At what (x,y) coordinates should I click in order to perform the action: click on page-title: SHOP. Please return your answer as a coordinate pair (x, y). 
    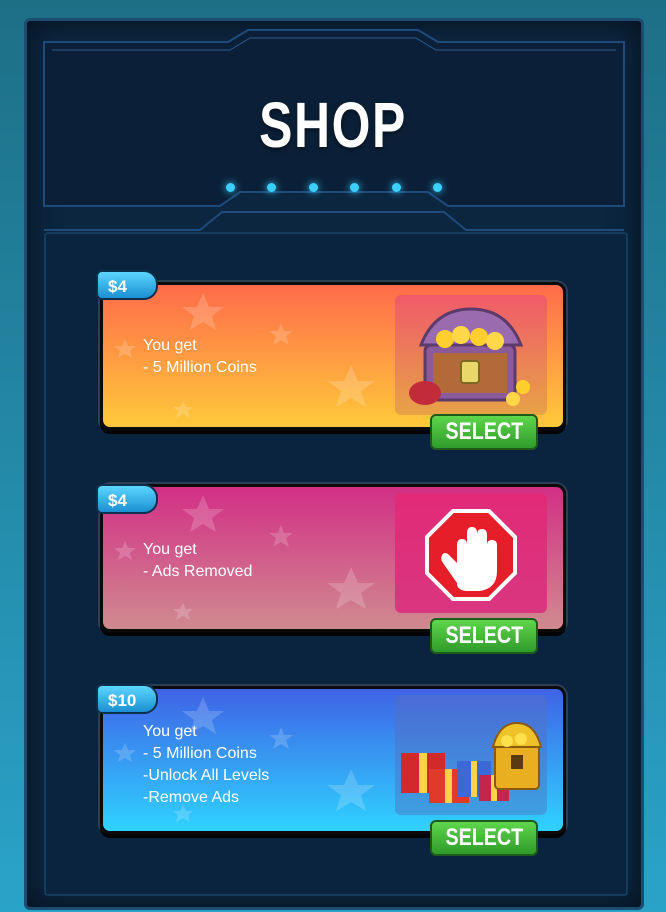
    Looking at the image, I should click on (333, 125).